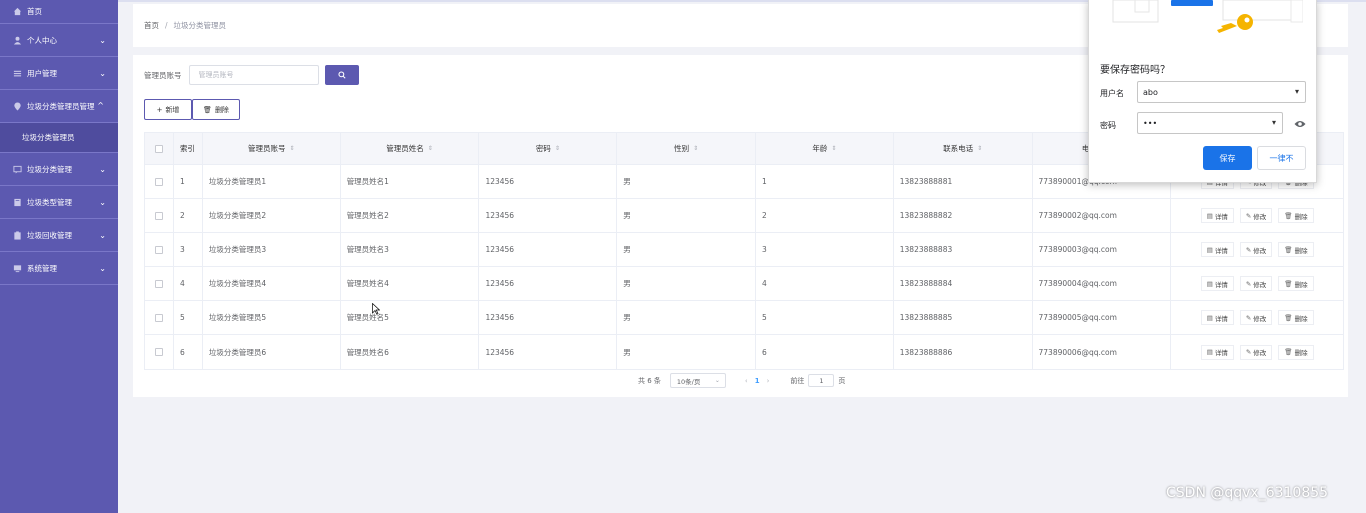  Describe the element at coordinates (688, 381) in the screenshot. I see `page-size-value: 10条/页` at that location.